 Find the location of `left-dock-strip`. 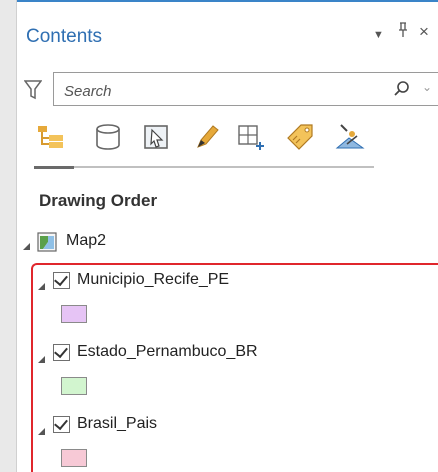

left-dock-strip is located at coordinates (8, 236).